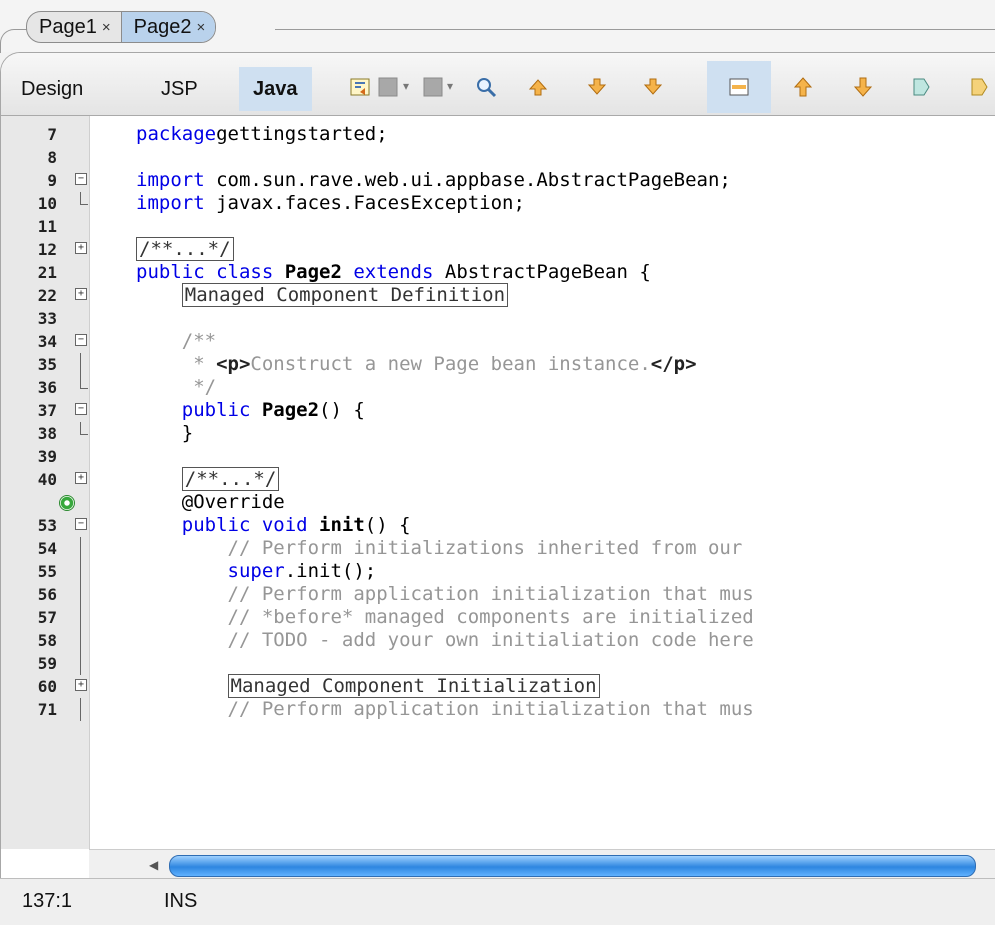 Image resolution: width=995 pixels, height=925 pixels. Describe the element at coordinates (498, 134) in the screenshot. I see `code-line: 7 packagegettingstarted;` at that location.